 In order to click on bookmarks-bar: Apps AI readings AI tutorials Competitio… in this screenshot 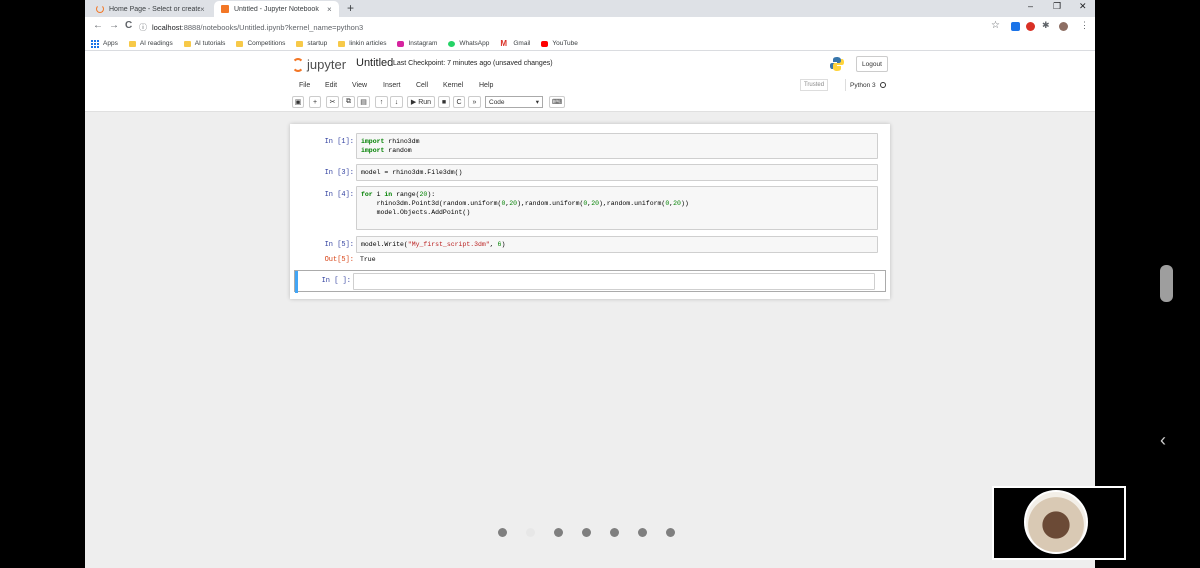, I will do `click(590, 44)`.